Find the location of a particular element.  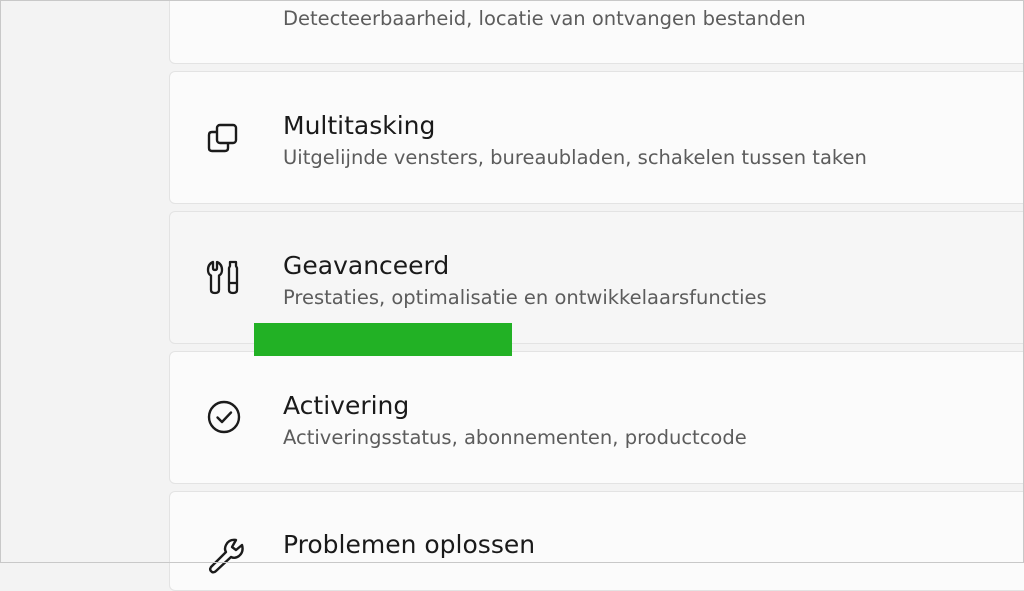

setting-title-advanced: Geavanceerd is located at coordinates (366, 265).